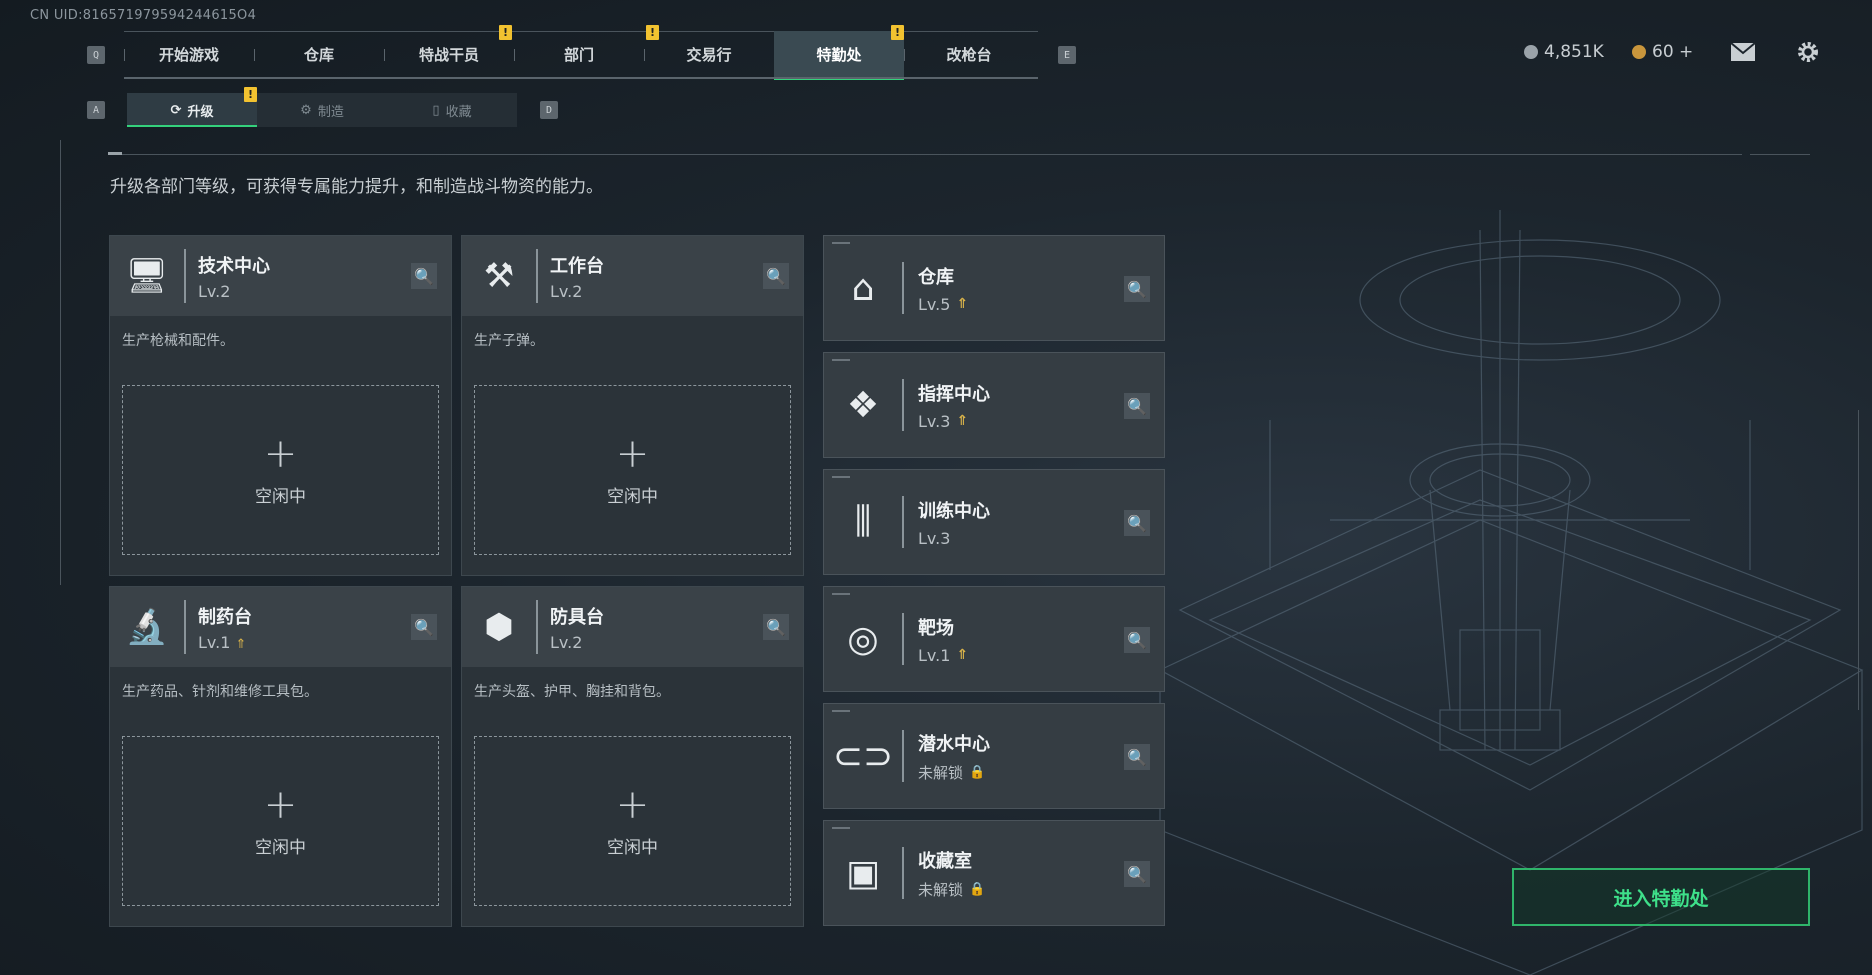 The width and height of the screenshot is (1872, 975). Describe the element at coordinates (200, 112) in the screenshot. I see `subtab-label: 升级` at that location.